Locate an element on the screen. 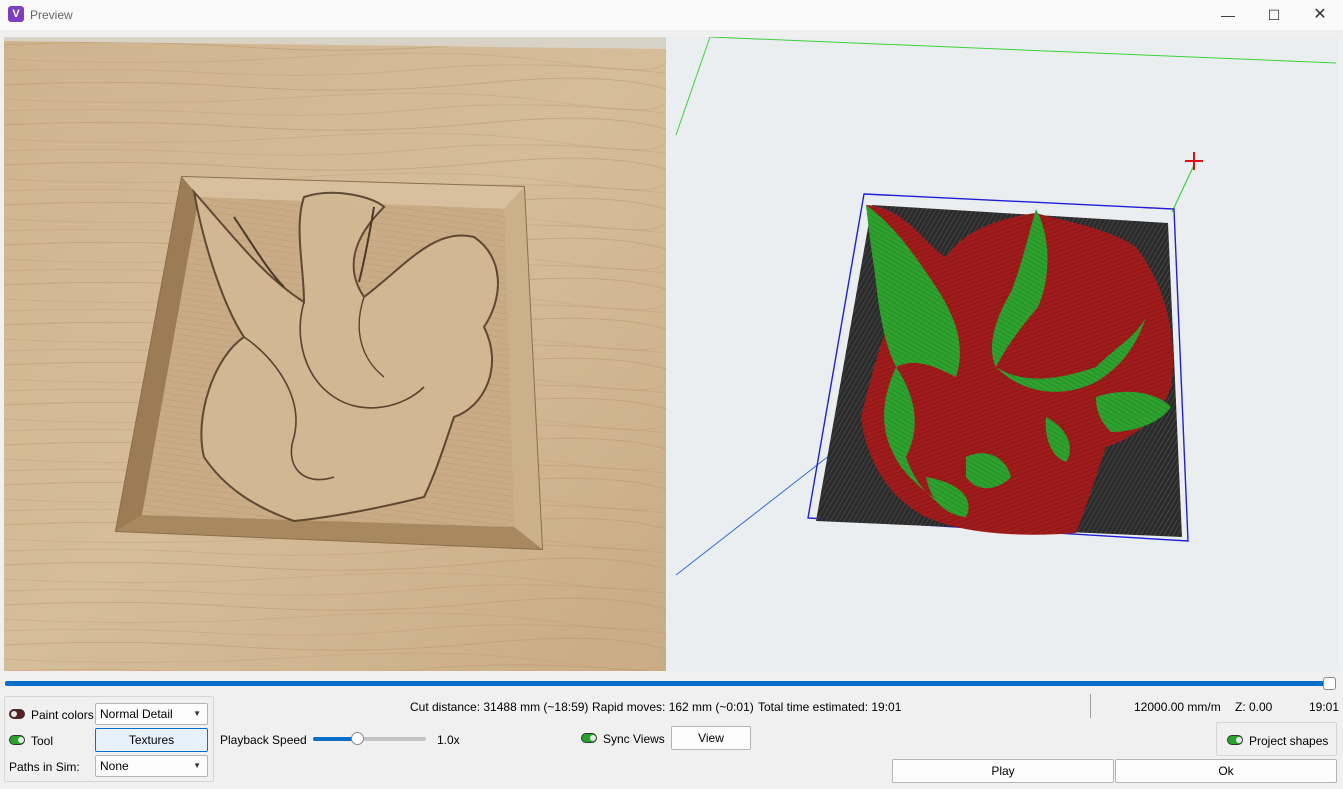 The height and width of the screenshot is (789, 1343). playback-progress-handle is located at coordinates (1329, 683).